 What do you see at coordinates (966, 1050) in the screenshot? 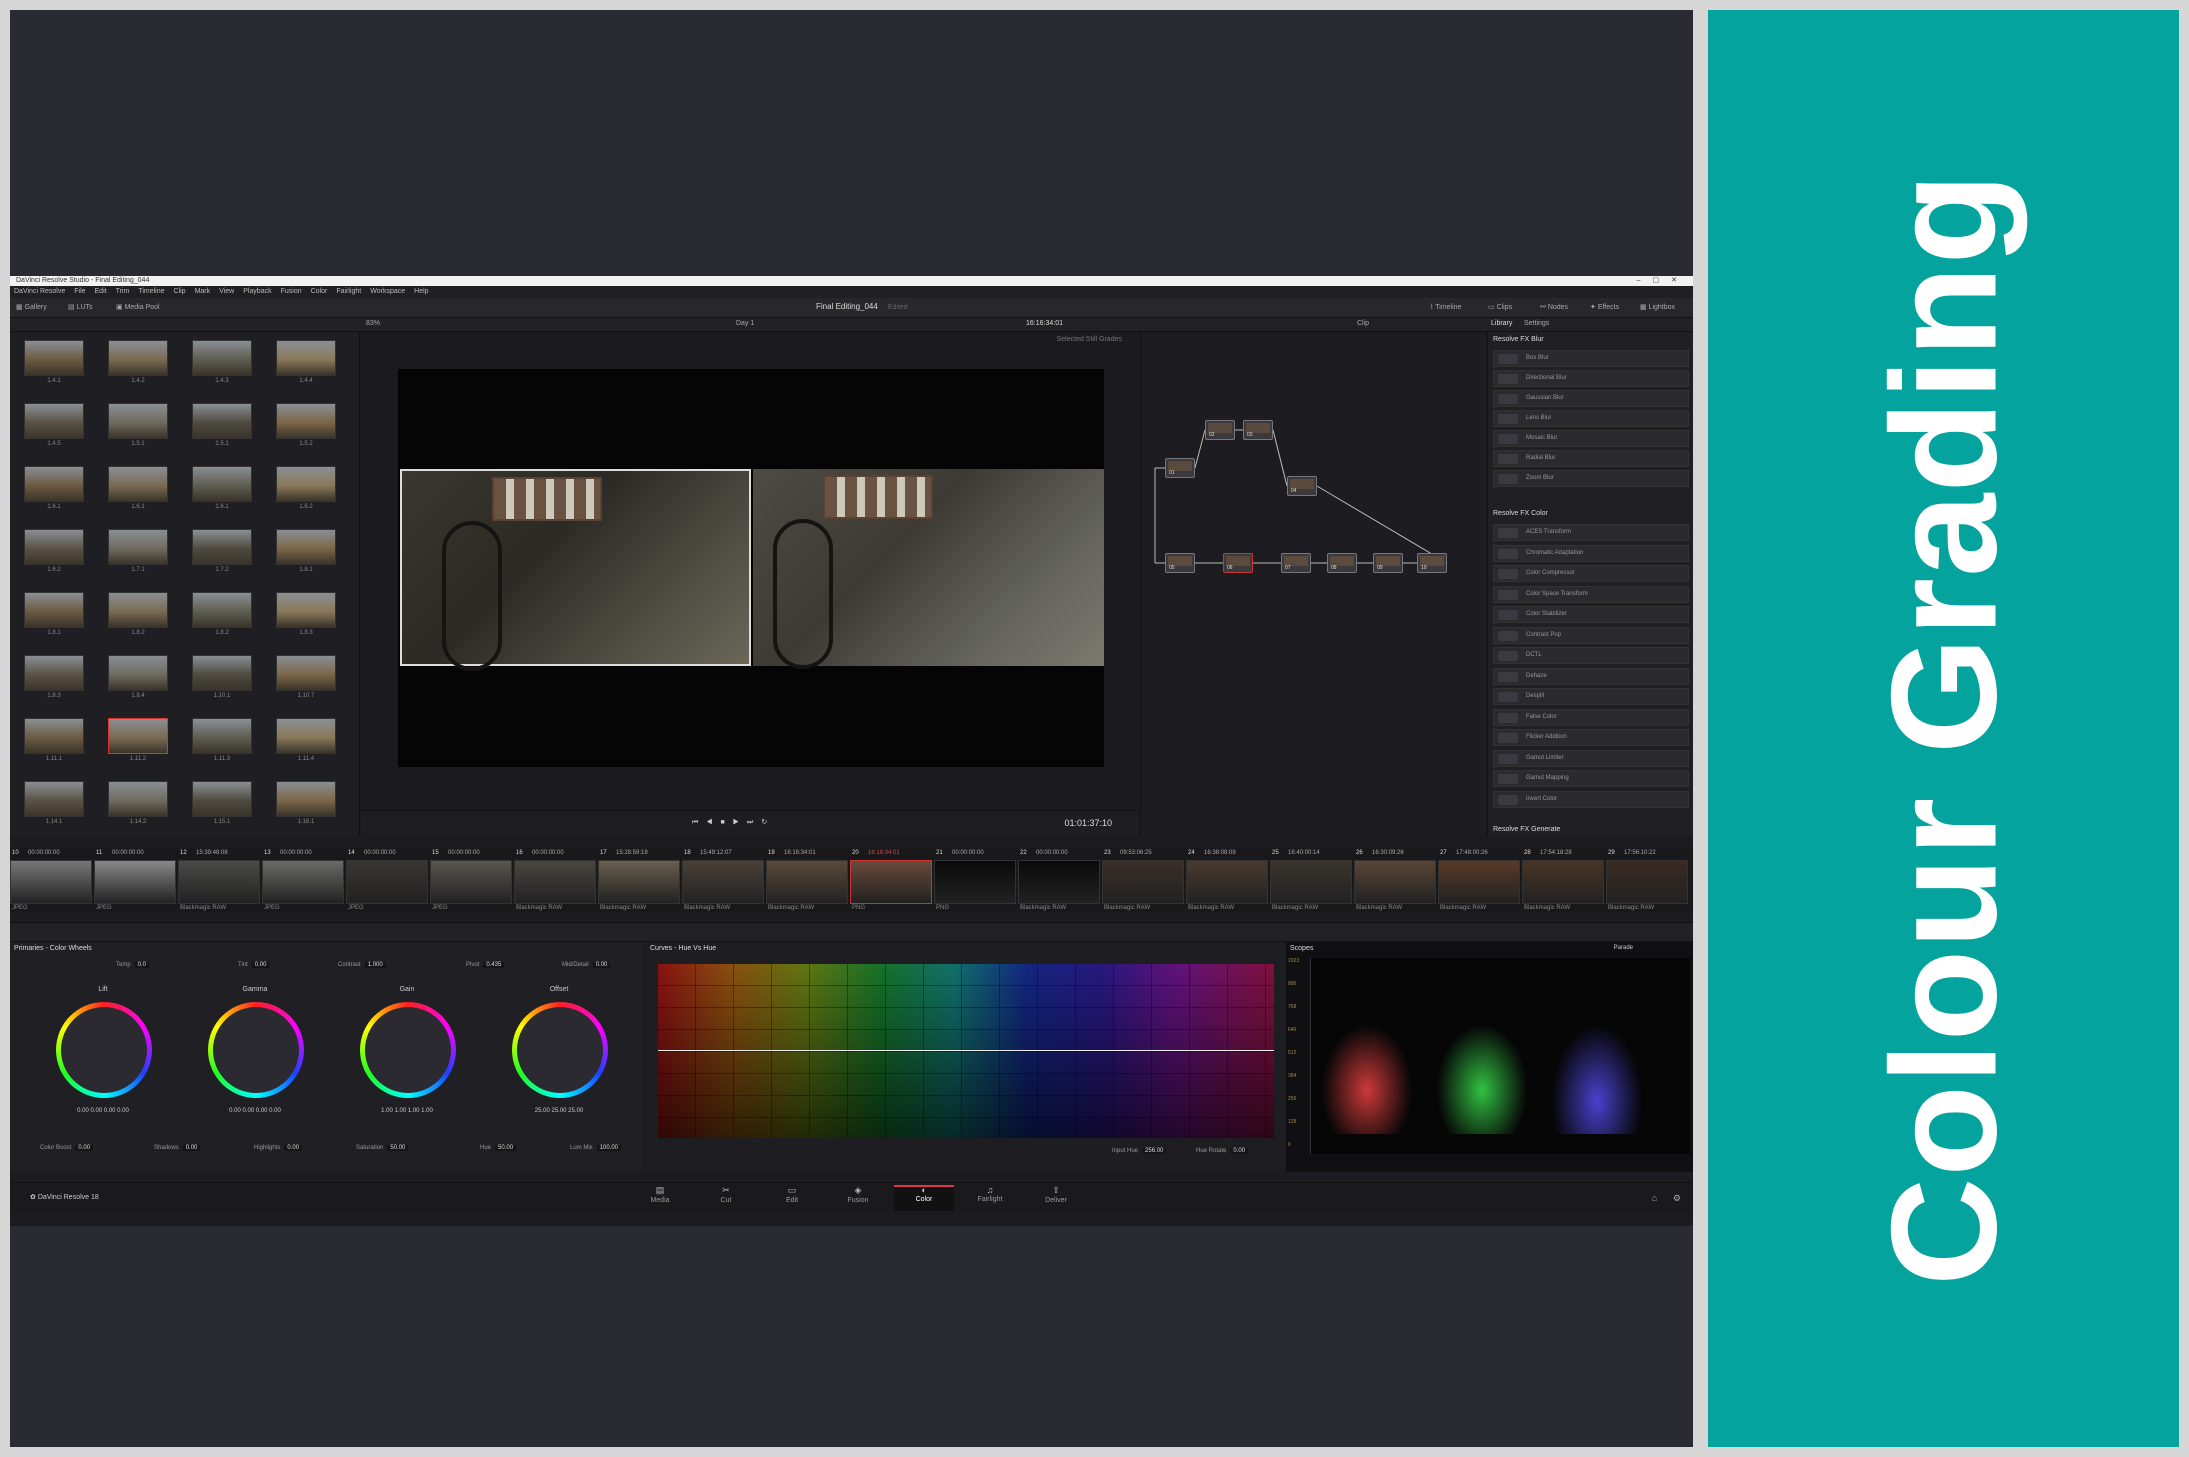
I see `curve-line` at bounding box center [966, 1050].